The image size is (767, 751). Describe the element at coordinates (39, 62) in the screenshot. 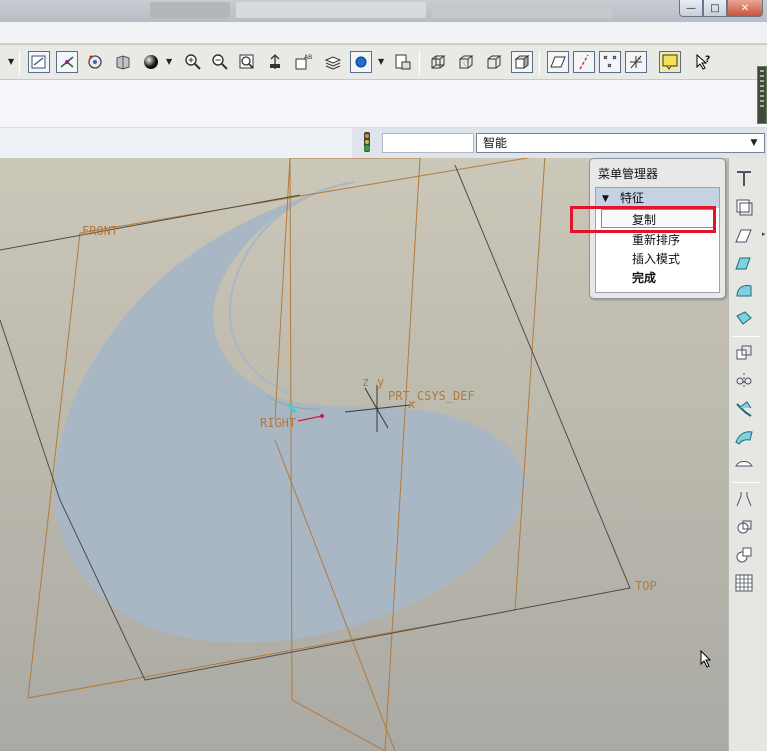

I see `redraw-icon` at that location.